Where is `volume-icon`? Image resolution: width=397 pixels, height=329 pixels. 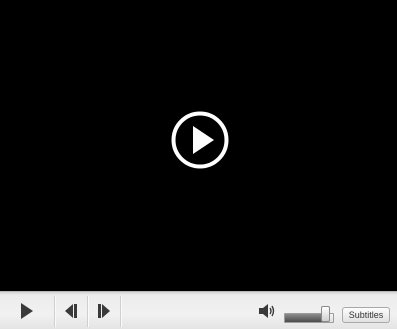 volume-icon is located at coordinates (267, 310).